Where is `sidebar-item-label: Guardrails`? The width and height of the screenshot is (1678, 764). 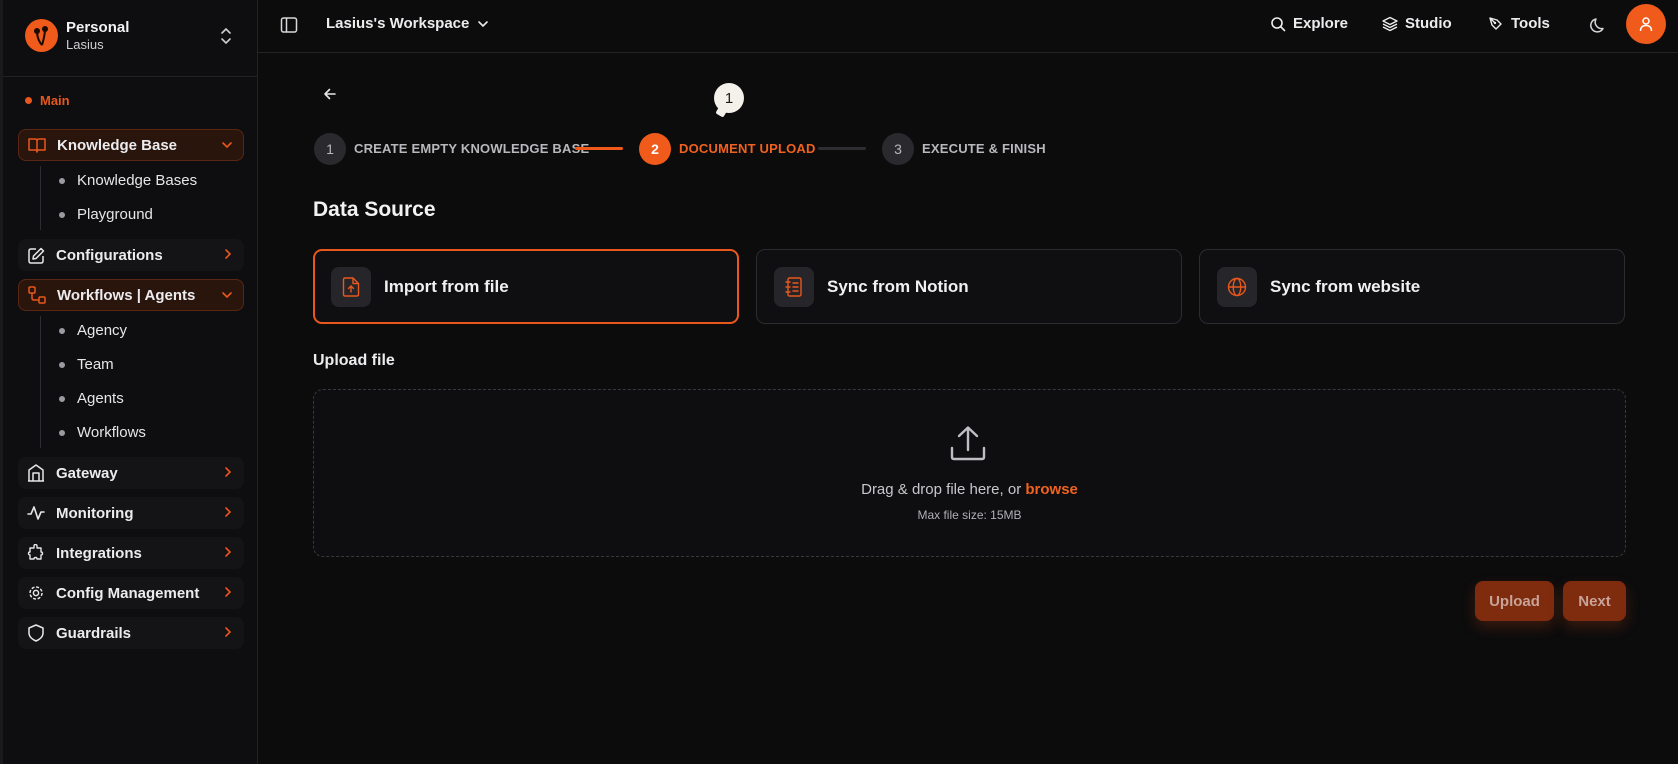
sidebar-item-label: Guardrails is located at coordinates (94, 633).